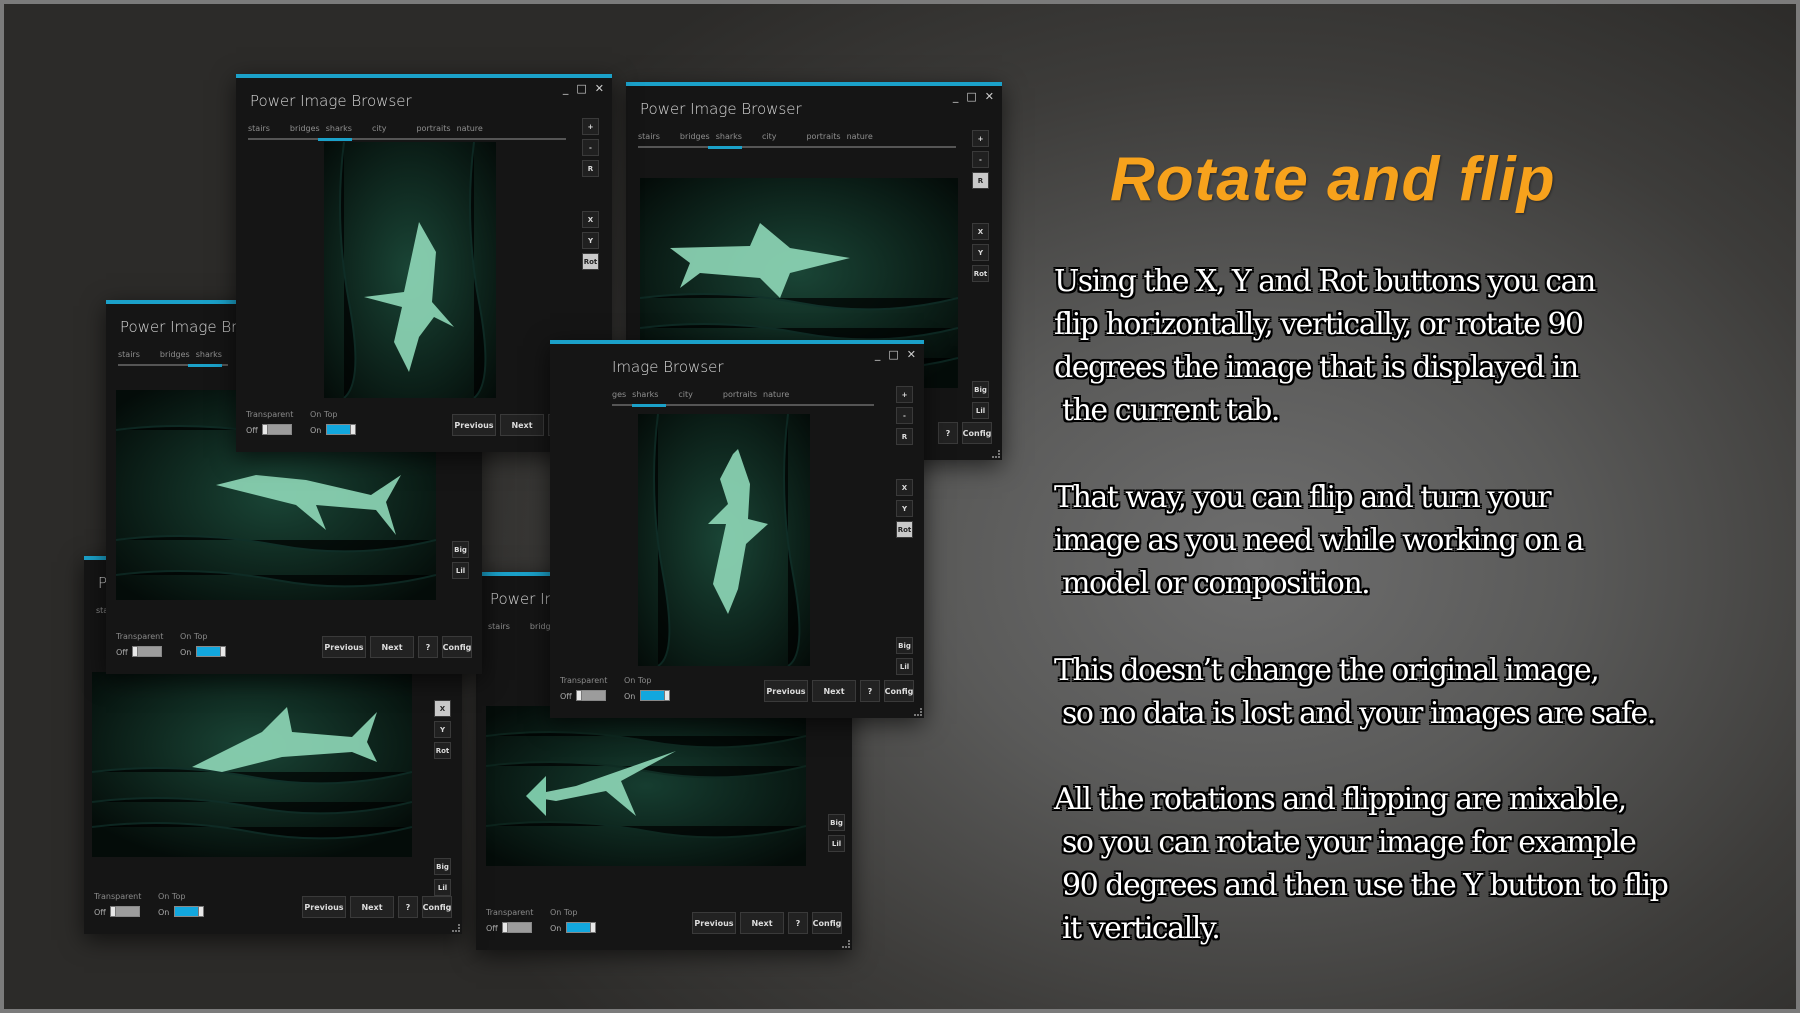 The height and width of the screenshot is (1013, 1800). I want to click on toggle-knob, so click(579, 695).